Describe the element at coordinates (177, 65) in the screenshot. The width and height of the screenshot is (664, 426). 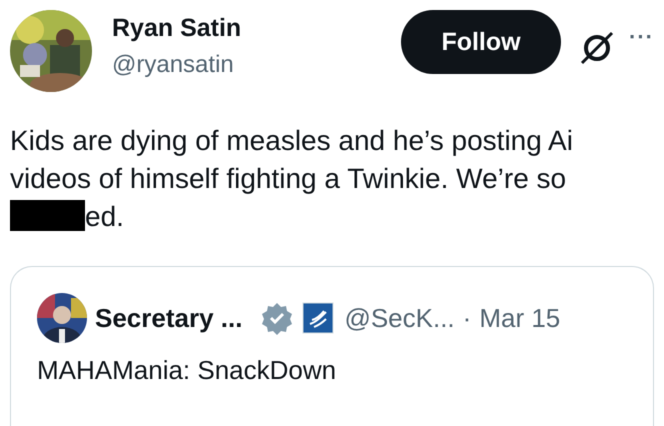
I see `author-handle: @ryansatin` at that location.